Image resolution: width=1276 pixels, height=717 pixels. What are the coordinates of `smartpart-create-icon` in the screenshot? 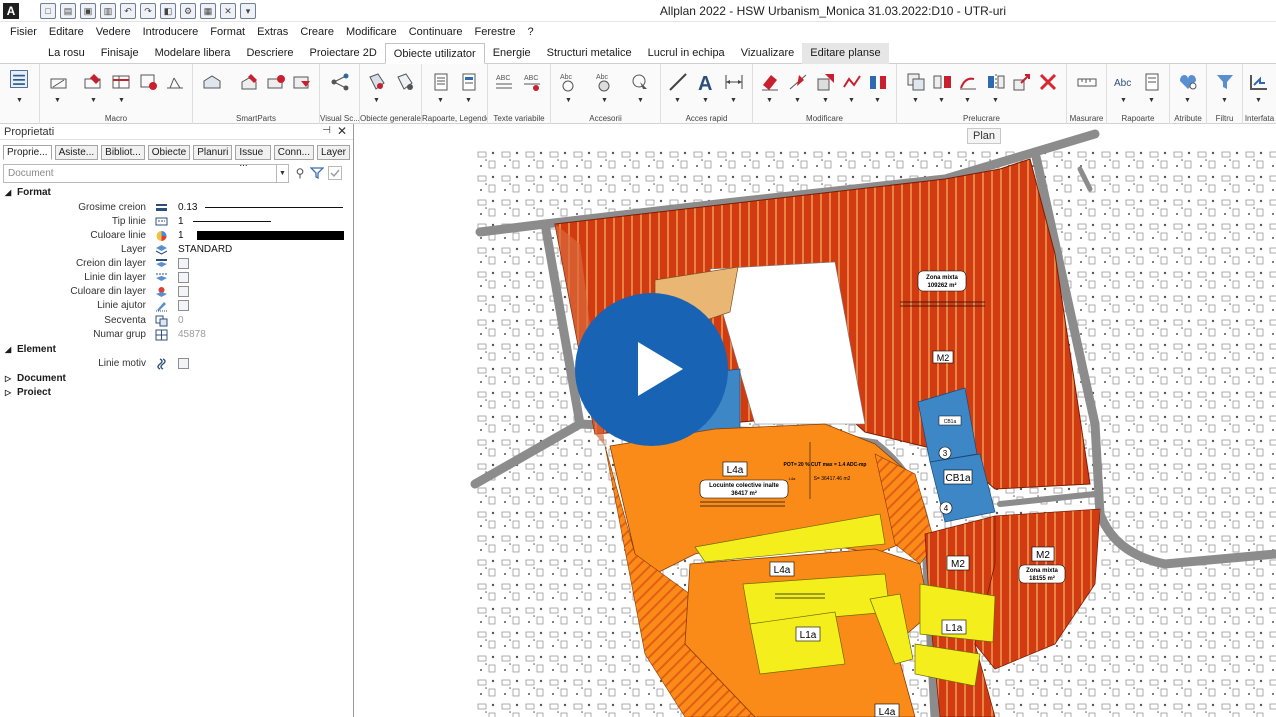 It's located at (250, 82).